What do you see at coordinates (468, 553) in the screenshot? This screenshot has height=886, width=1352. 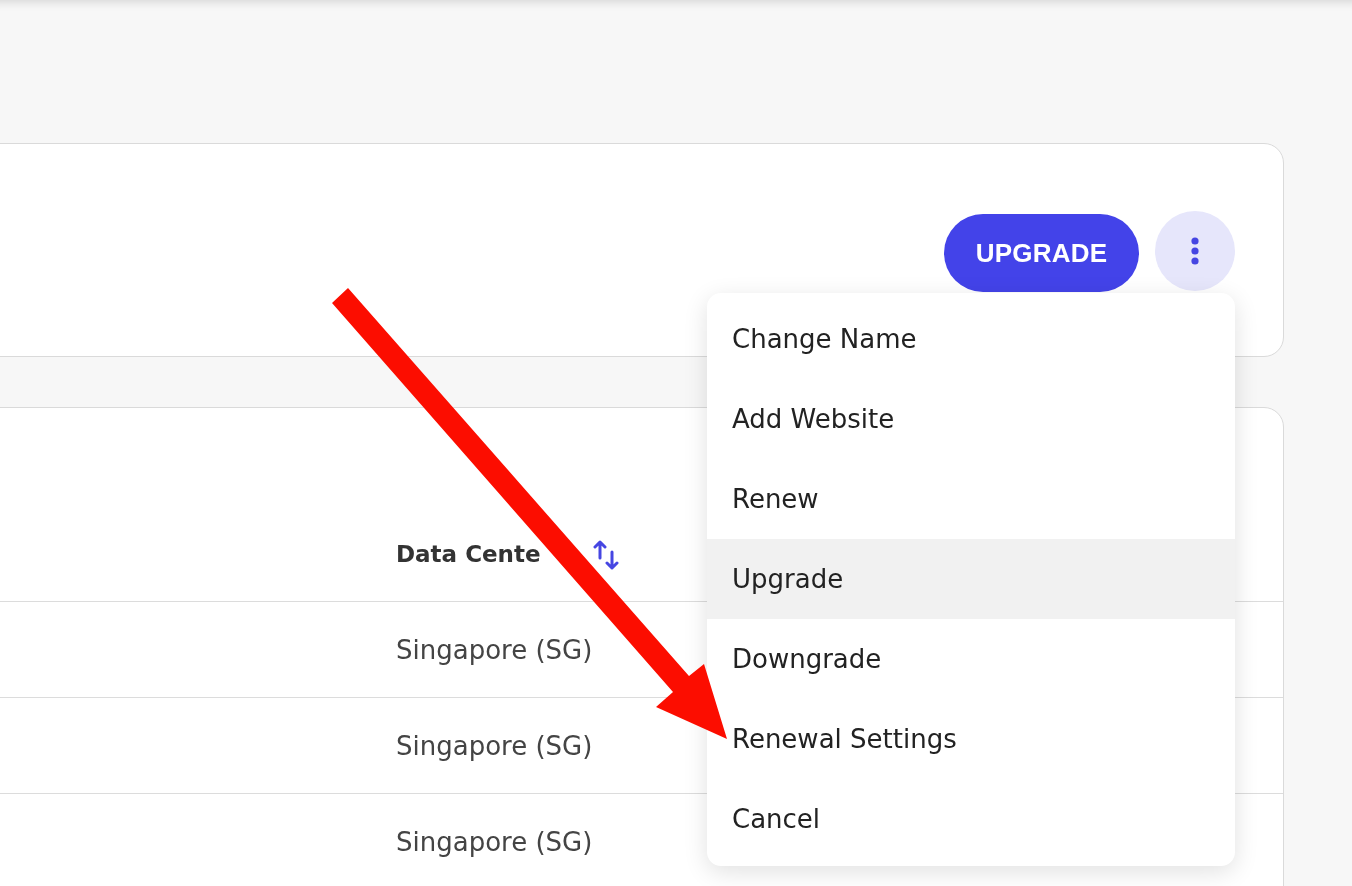 I see `column-header: Data Cente` at bounding box center [468, 553].